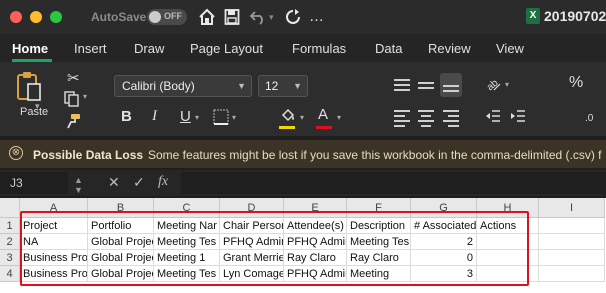  I want to click on align-center-button, so click(426, 117).